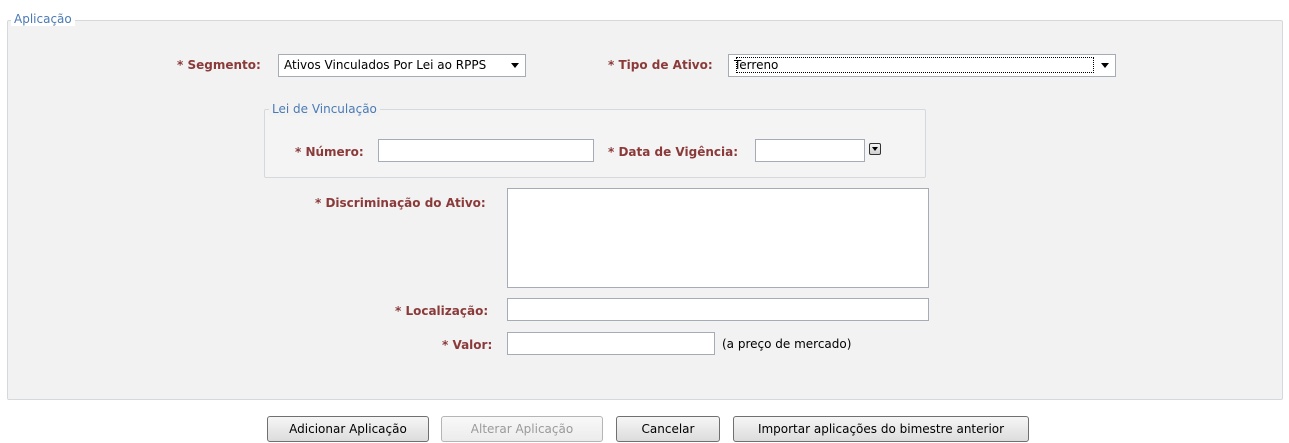  I want to click on data-vigencia-input, so click(810, 150).